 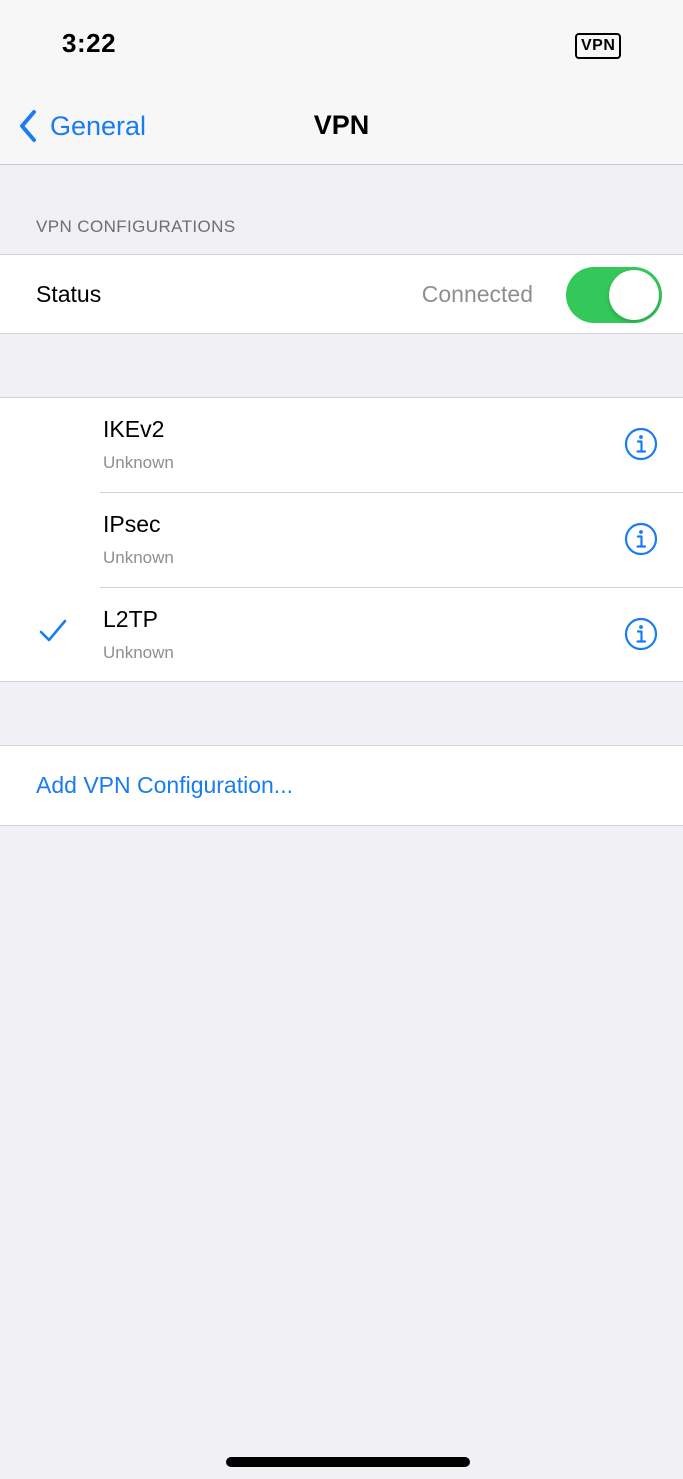 I want to click on status-time: 3:22, so click(x=89, y=43).